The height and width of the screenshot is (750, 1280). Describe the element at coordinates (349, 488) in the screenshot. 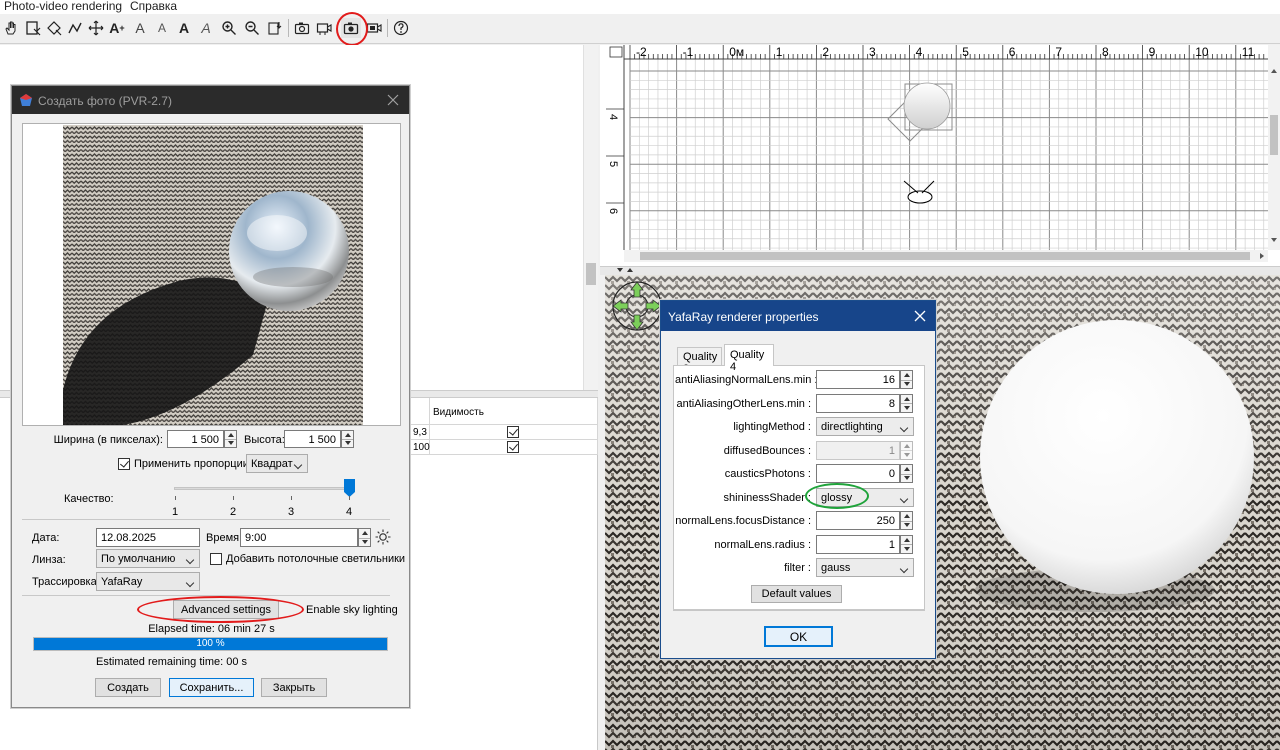

I see `quality-slider-thumb` at that location.